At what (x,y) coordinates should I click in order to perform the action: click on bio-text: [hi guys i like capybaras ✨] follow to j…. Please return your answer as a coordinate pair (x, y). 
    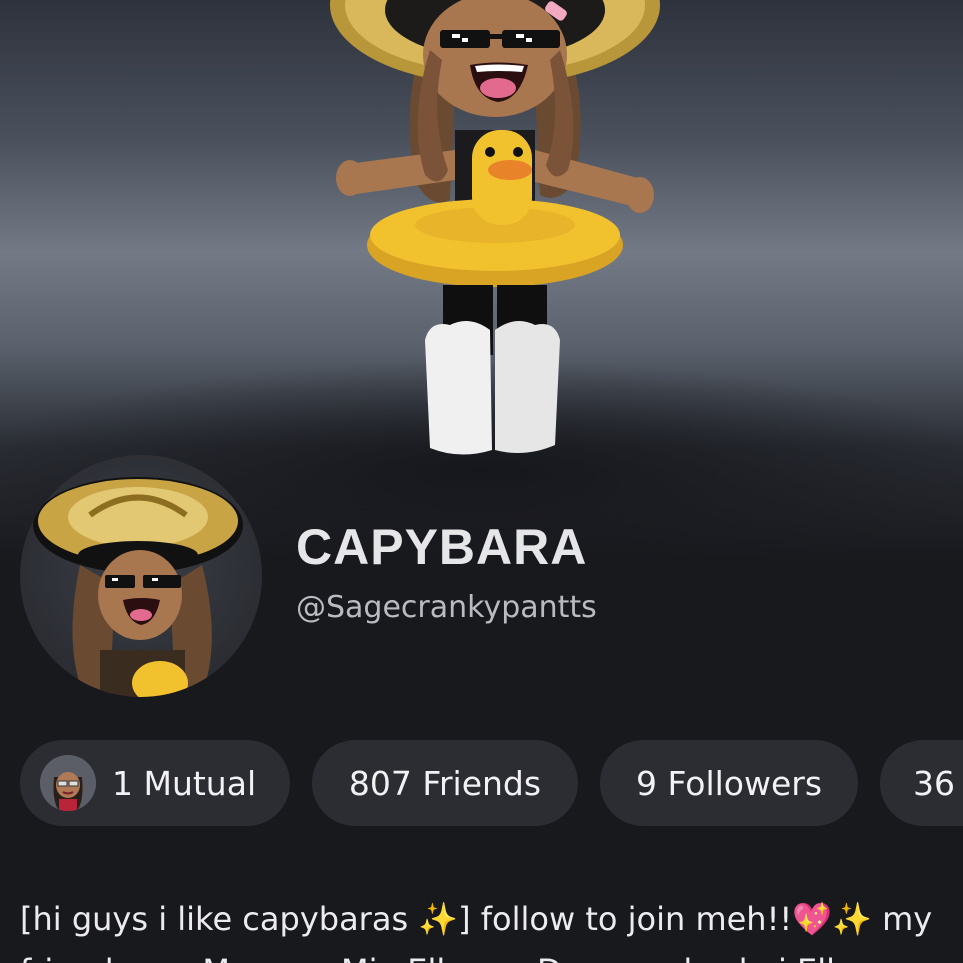
    Looking at the image, I should click on (476, 919).